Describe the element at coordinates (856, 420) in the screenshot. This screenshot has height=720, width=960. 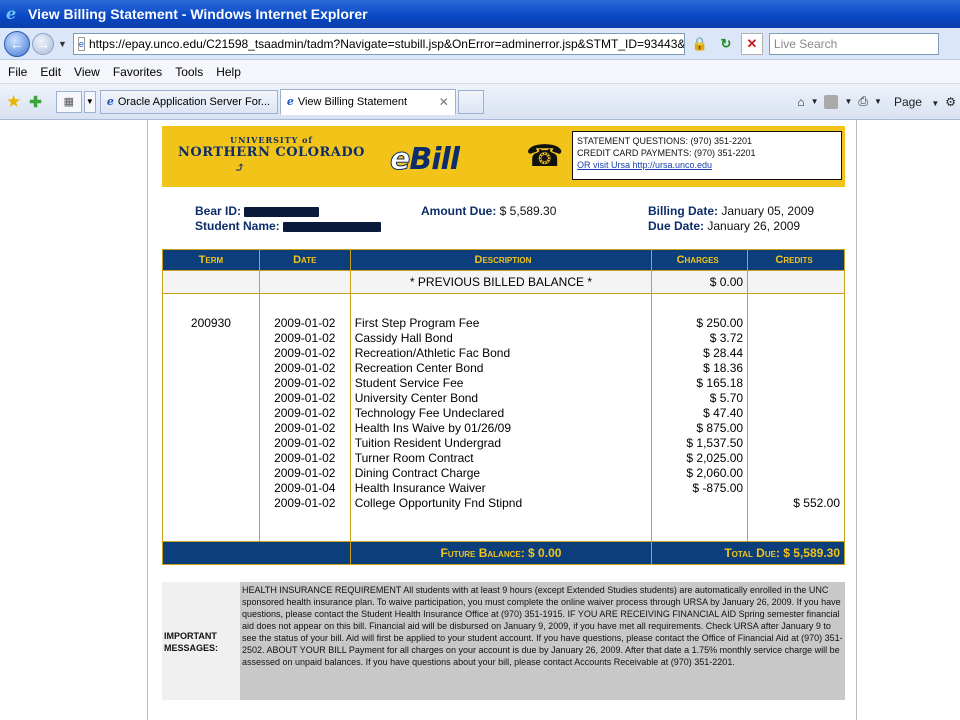
I see `page-border-right` at that location.